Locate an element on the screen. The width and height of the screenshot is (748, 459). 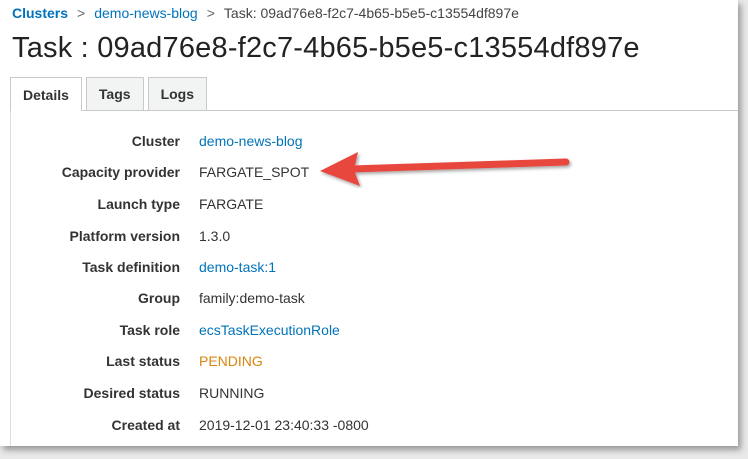
detail-label: Last status is located at coordinates (143, 361).